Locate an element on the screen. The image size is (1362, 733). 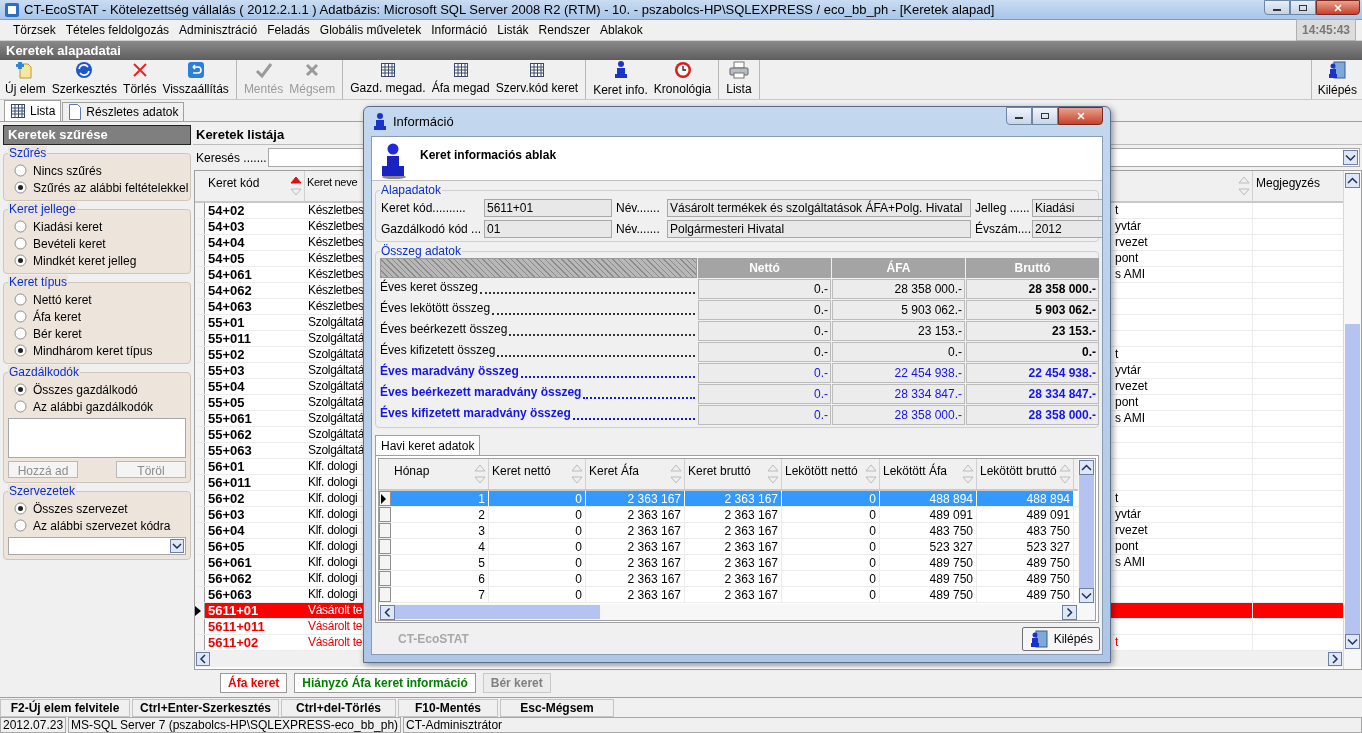
header-label: Keret bruttó is located at coordinates (719, 471).